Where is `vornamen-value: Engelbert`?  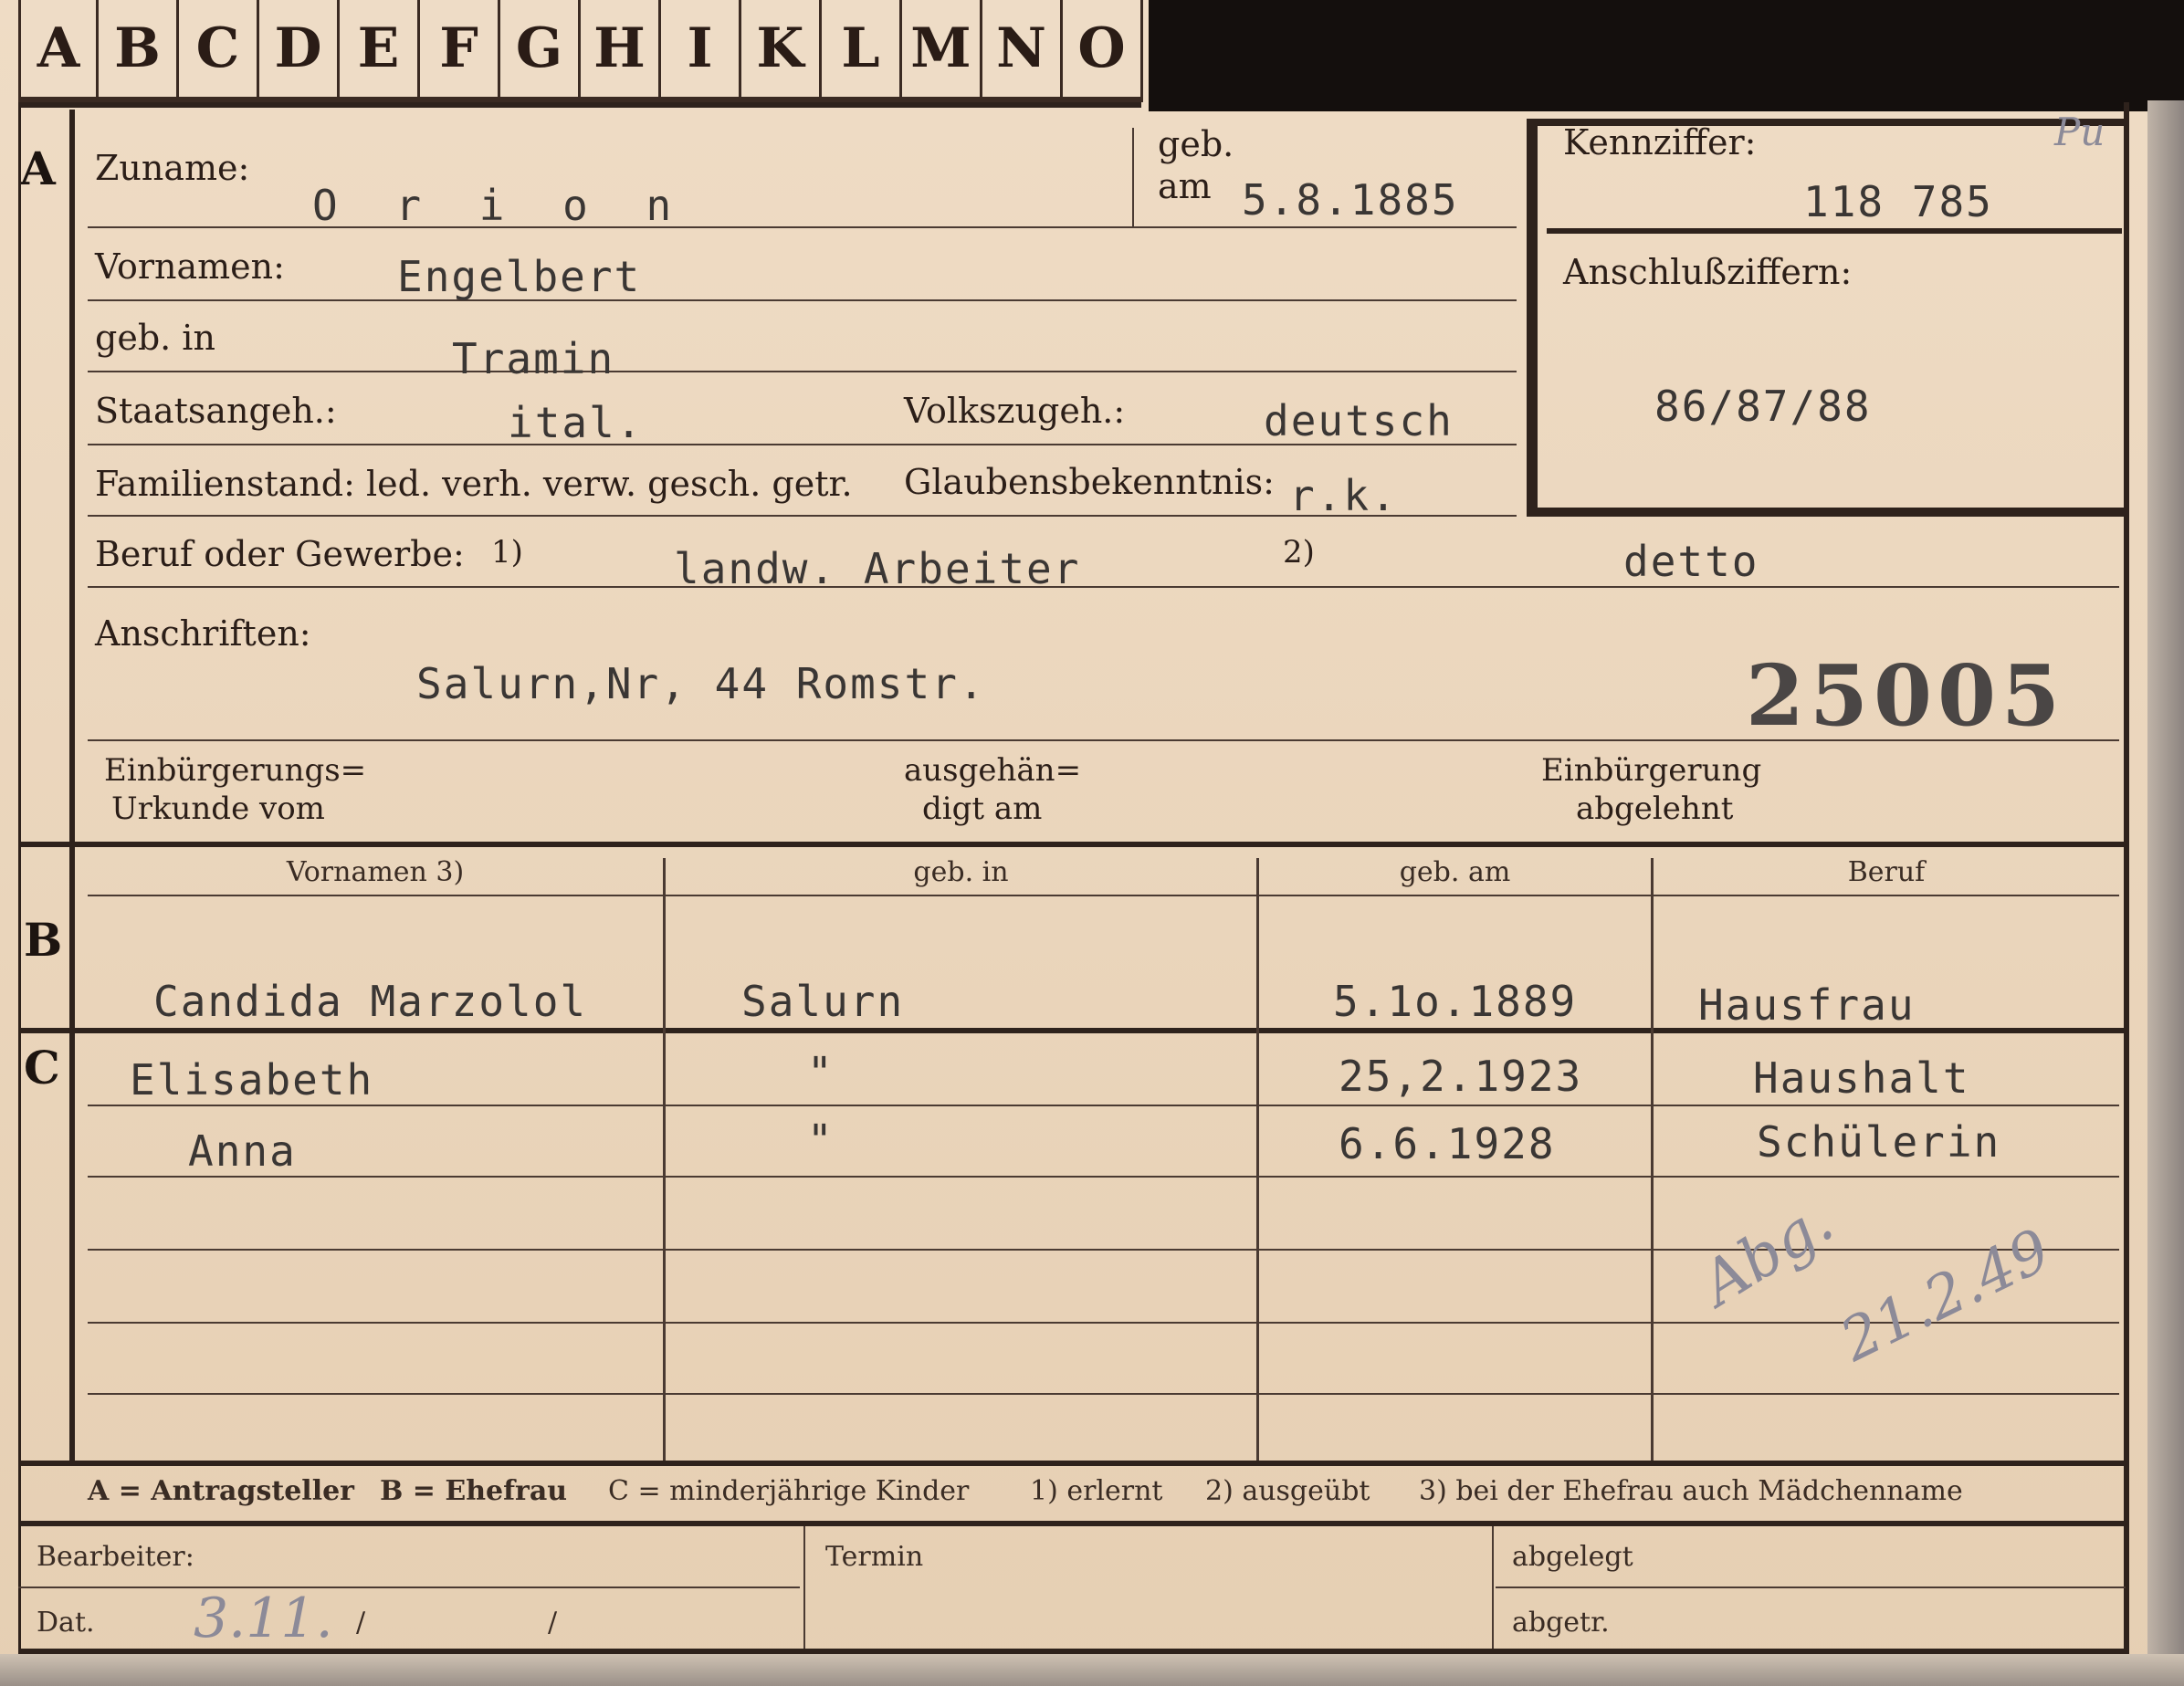
vornamen-value: Engelbert is located at coordinates (519, 276).